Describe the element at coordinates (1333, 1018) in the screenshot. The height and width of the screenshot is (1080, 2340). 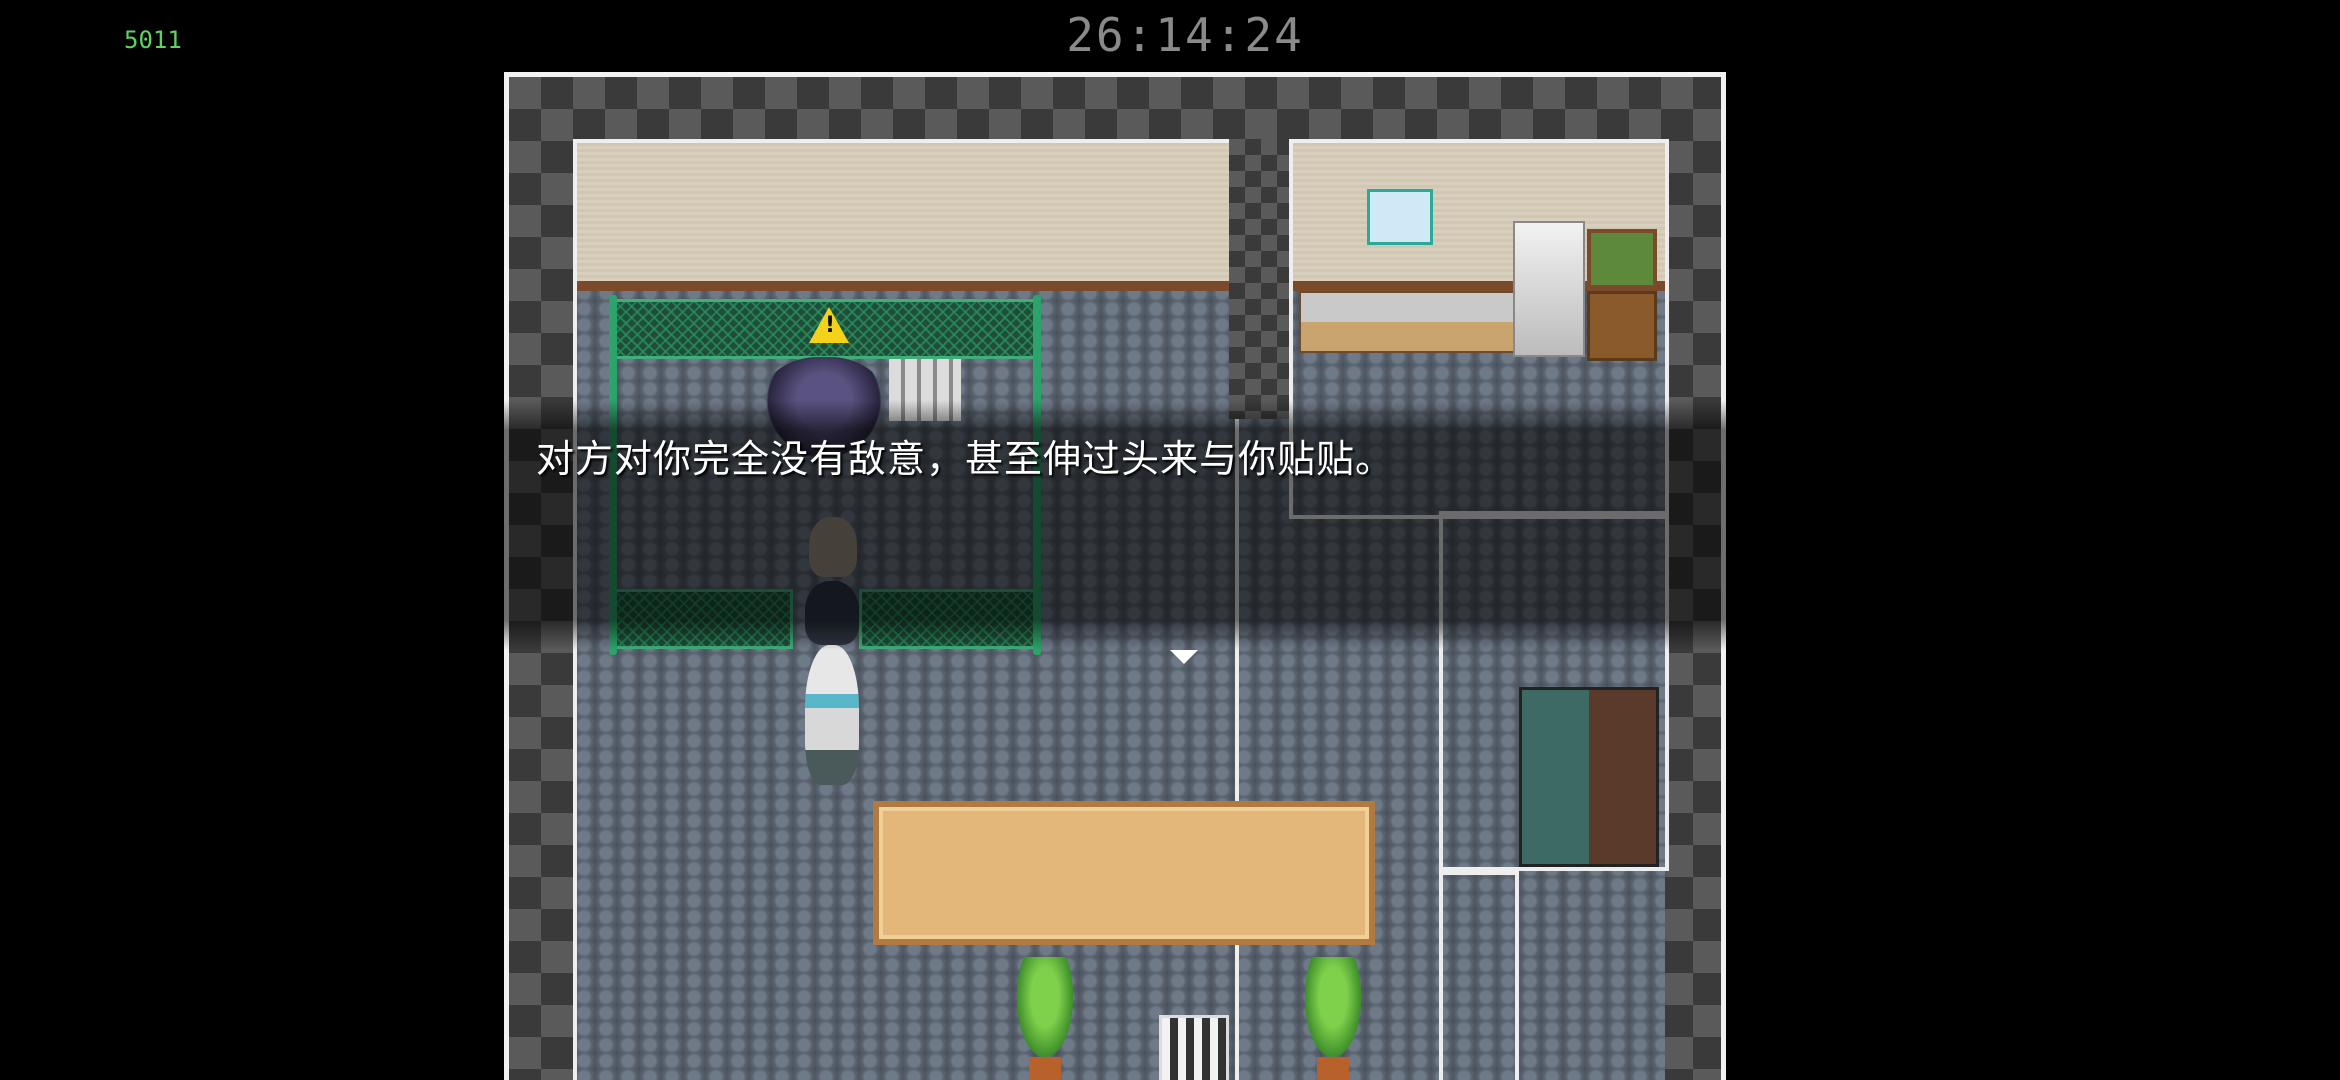
I see `potted-plant-right` at that location.